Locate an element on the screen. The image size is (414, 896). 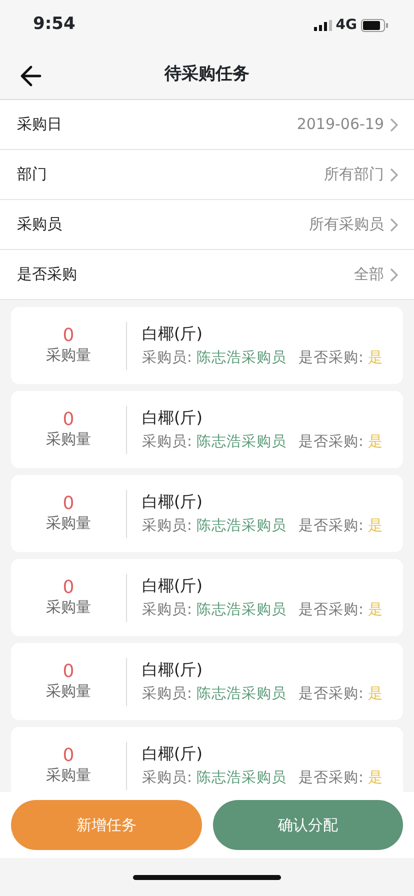
filter-value: 2019-06-19 is located at coordinates (340, 125).